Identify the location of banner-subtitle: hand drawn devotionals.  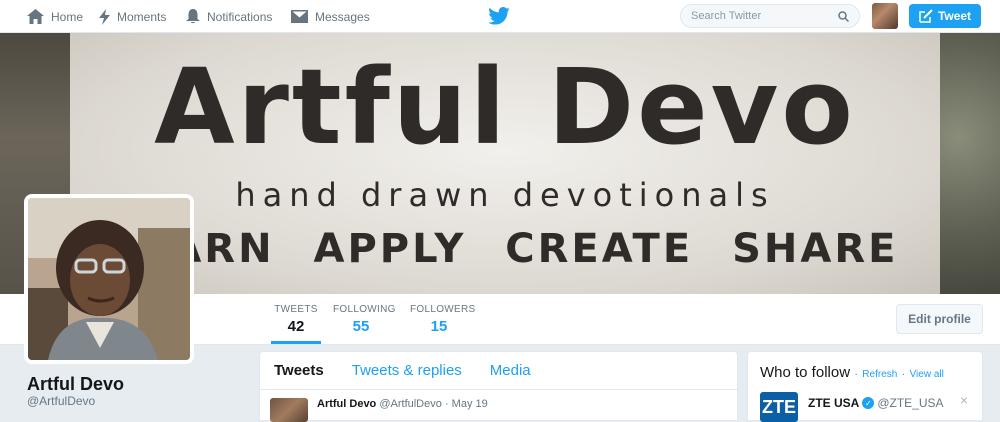
(505, 195).